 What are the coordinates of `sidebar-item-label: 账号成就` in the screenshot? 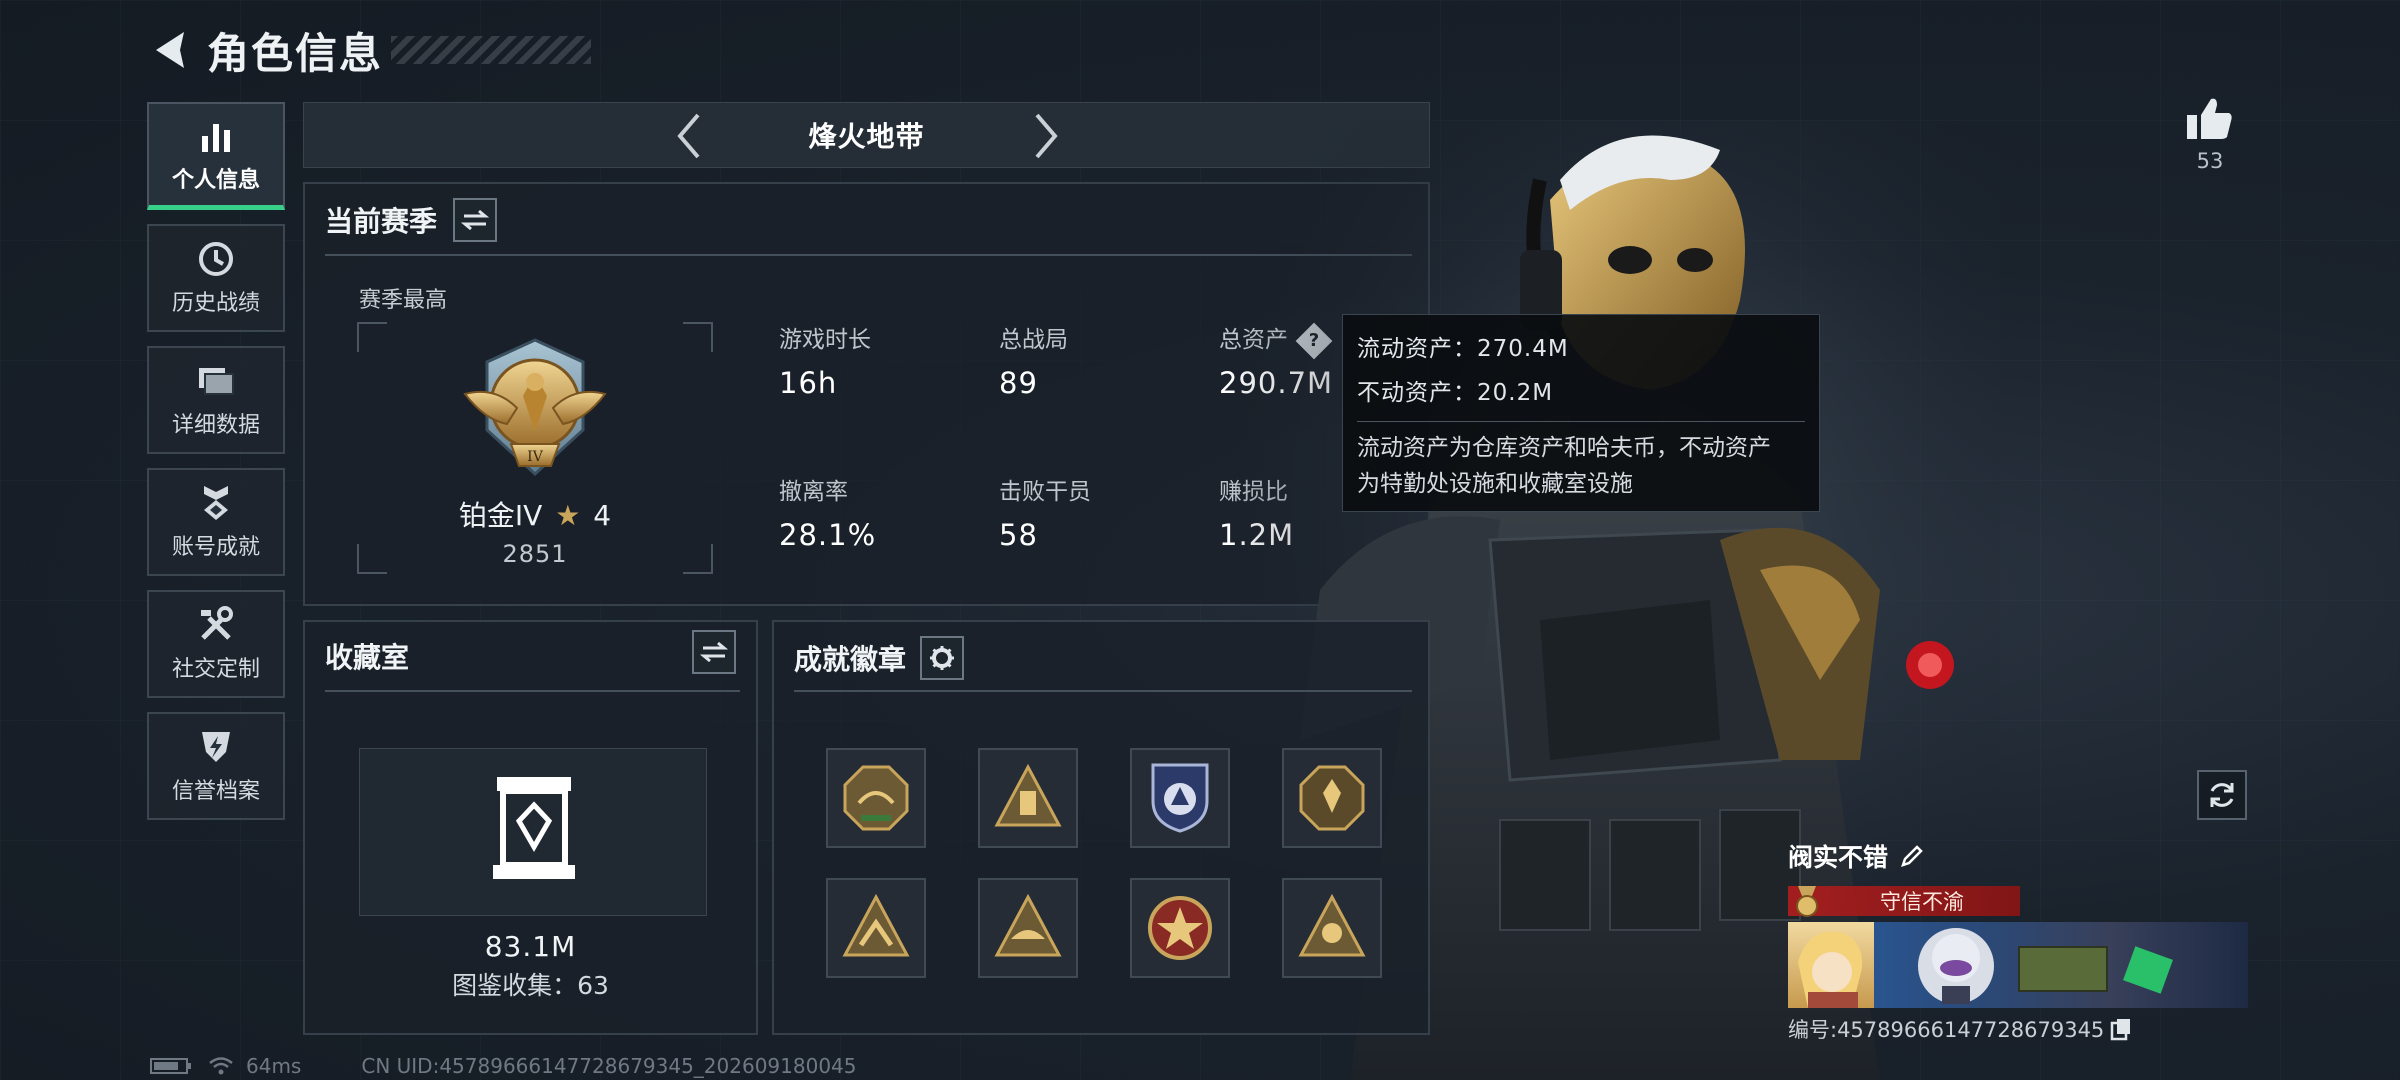 It's located at (215, 547).